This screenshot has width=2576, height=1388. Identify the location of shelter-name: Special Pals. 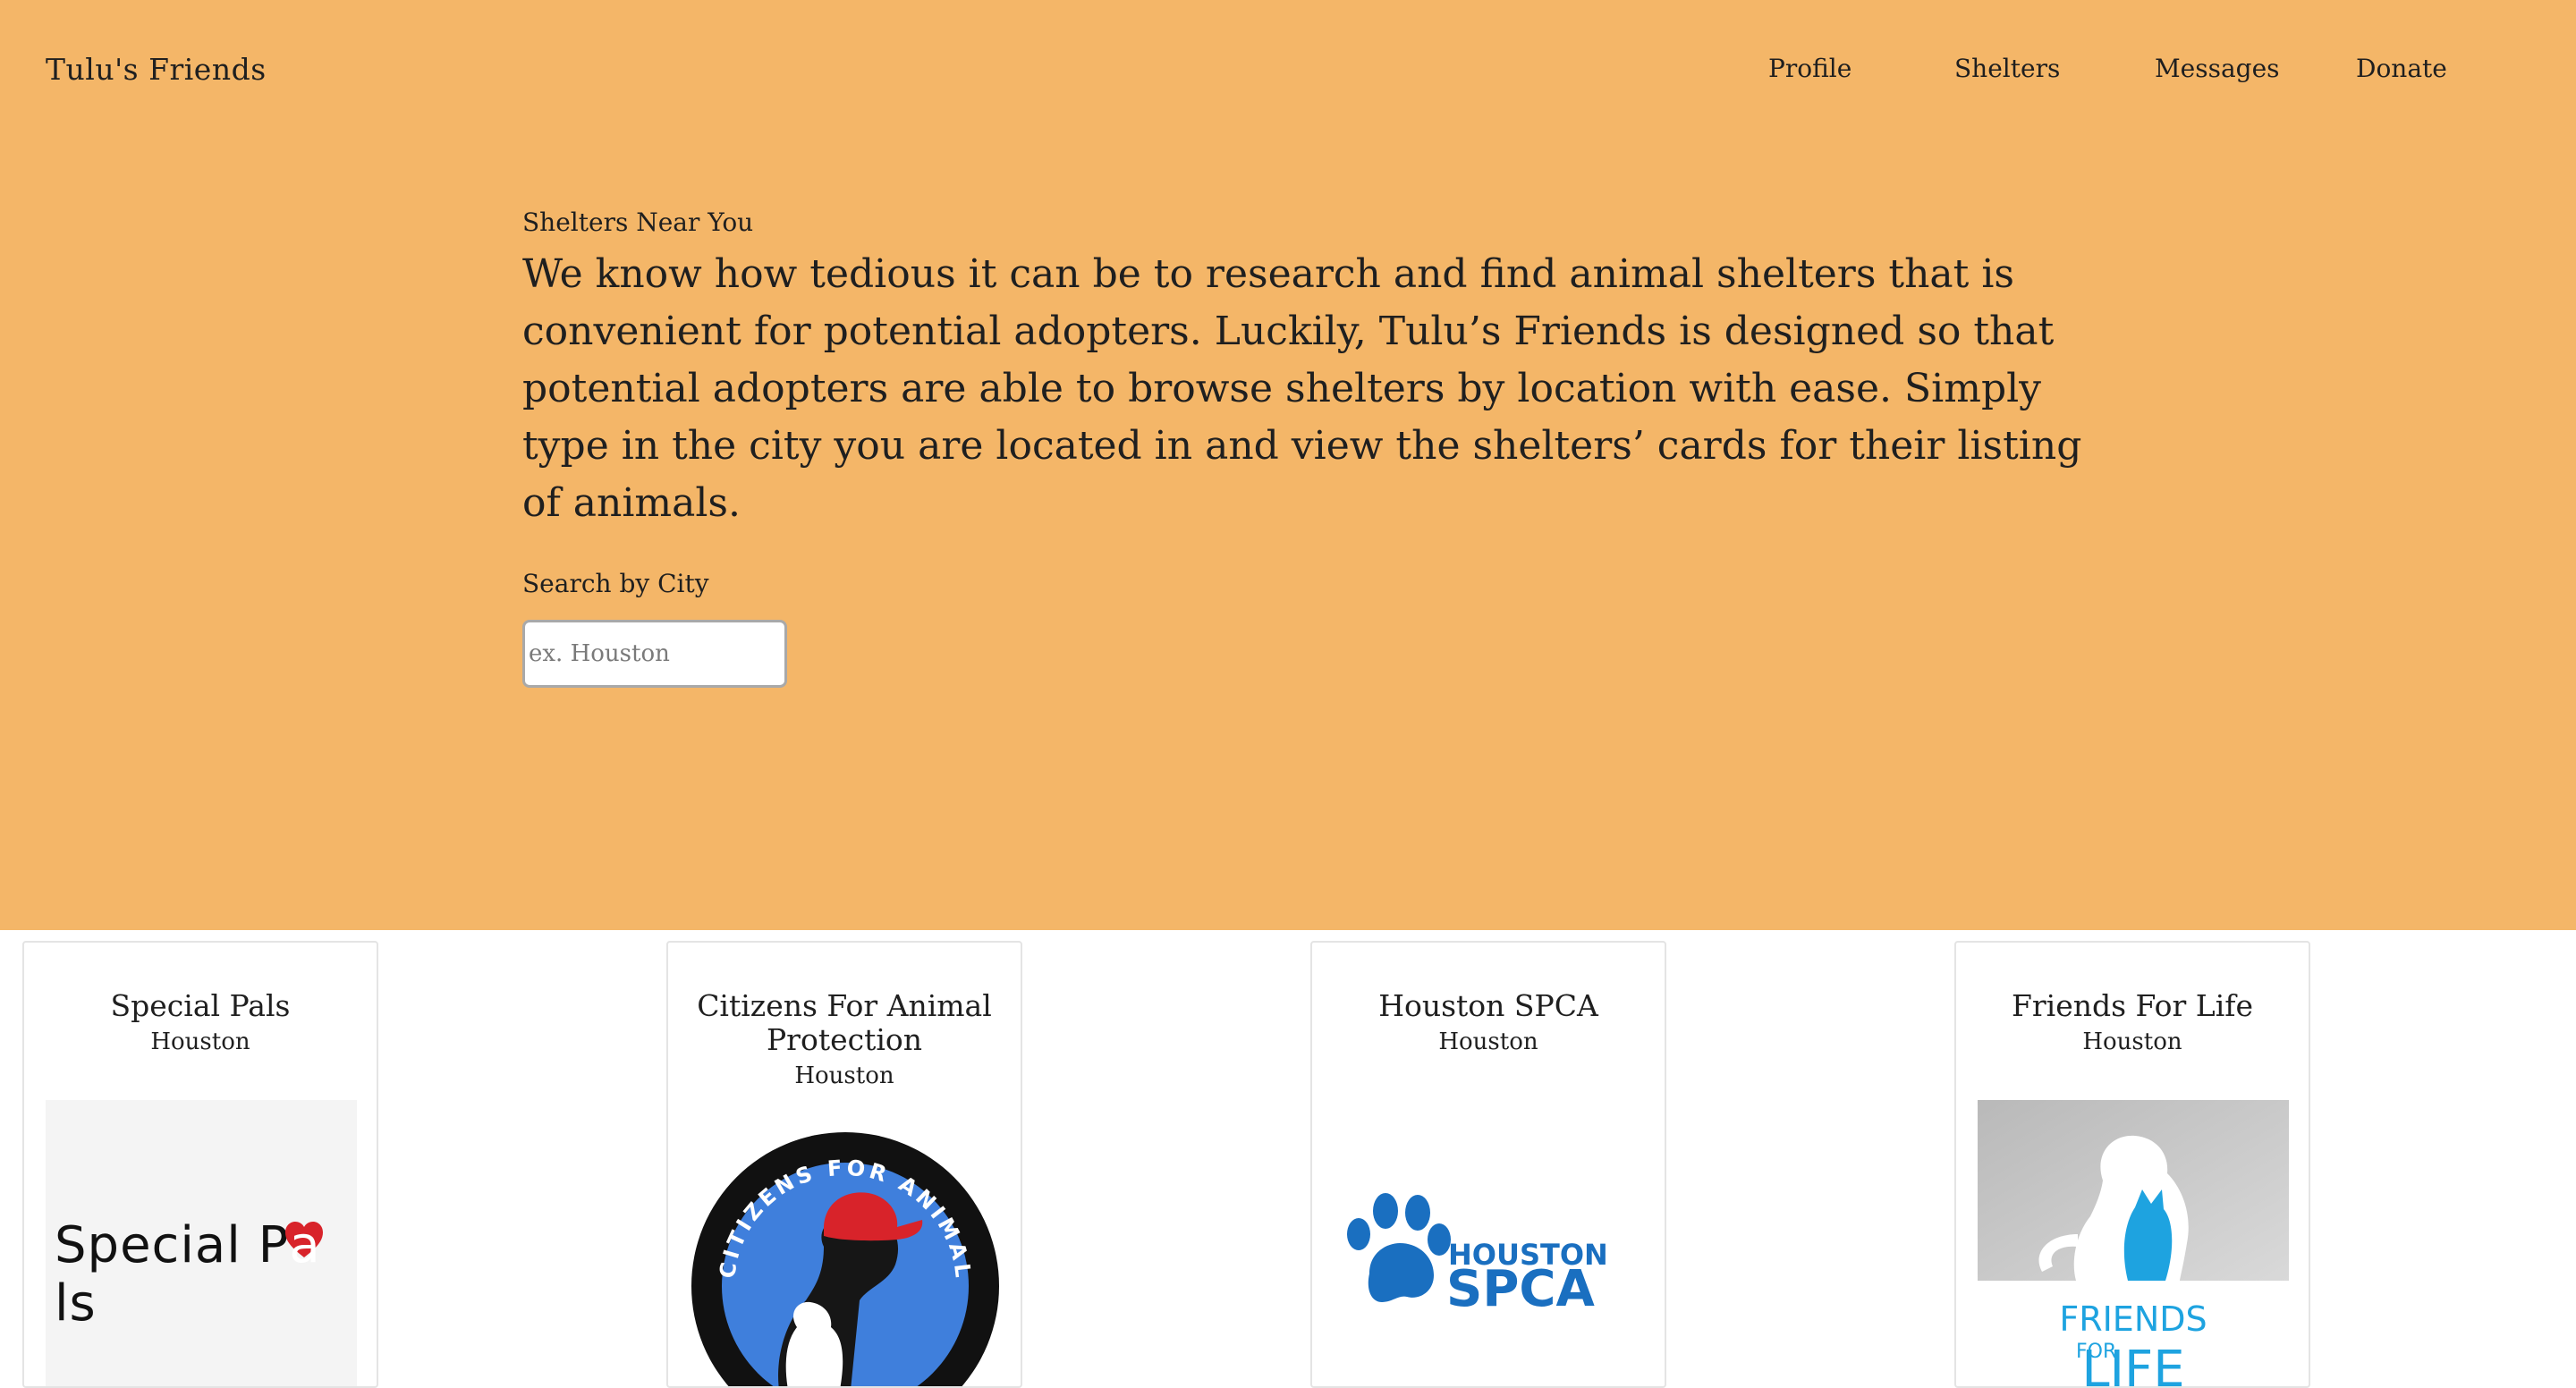
(200, 1006).